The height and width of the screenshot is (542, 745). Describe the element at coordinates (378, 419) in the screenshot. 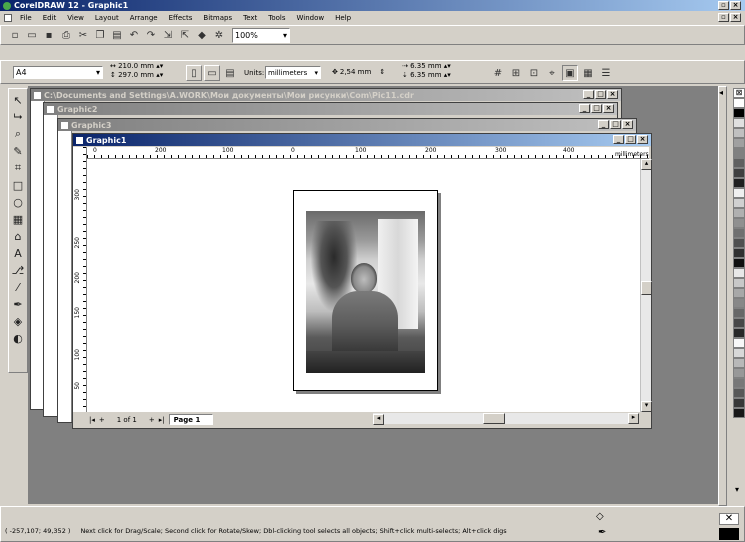

I see `scroll-left-icon: ◂` at that location.